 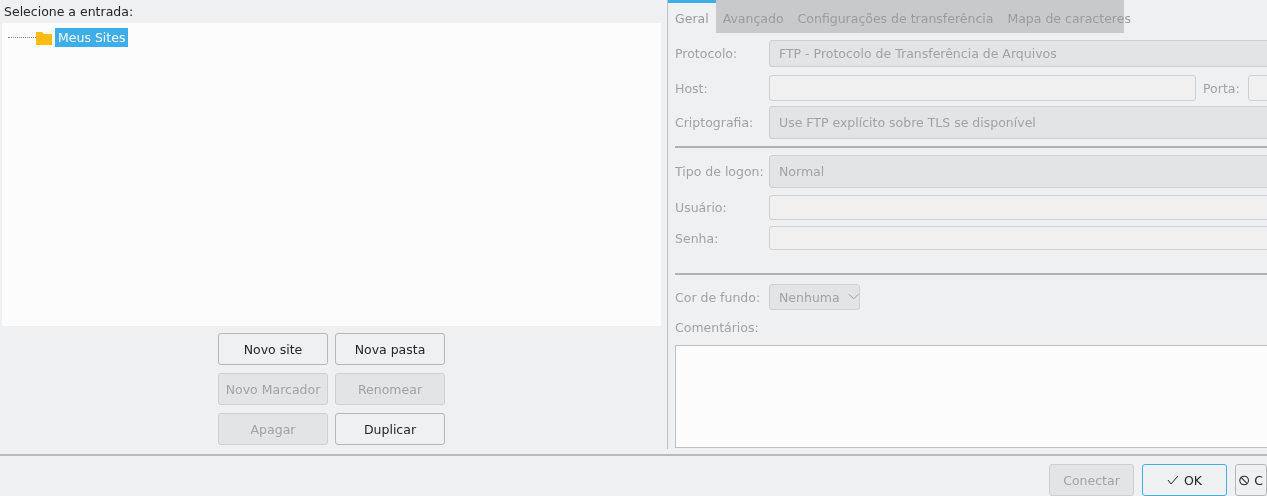 What do you see at coordinates (718, 297) in the screenshot?
I see `field-label: Cor de fundo:` at bounding box center [718, 297].